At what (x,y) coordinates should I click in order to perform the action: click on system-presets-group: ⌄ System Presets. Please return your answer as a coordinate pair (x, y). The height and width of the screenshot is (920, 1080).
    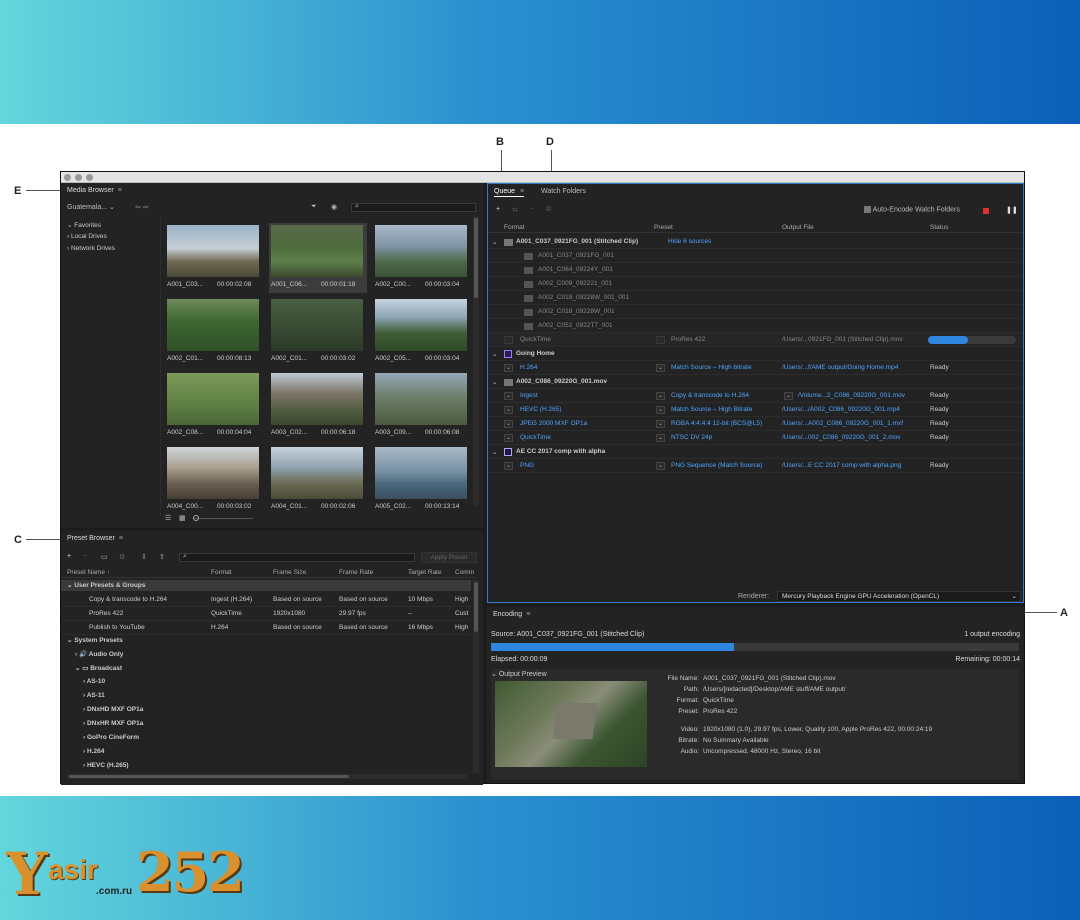
    Looking at the image, I should click on (95, 640).